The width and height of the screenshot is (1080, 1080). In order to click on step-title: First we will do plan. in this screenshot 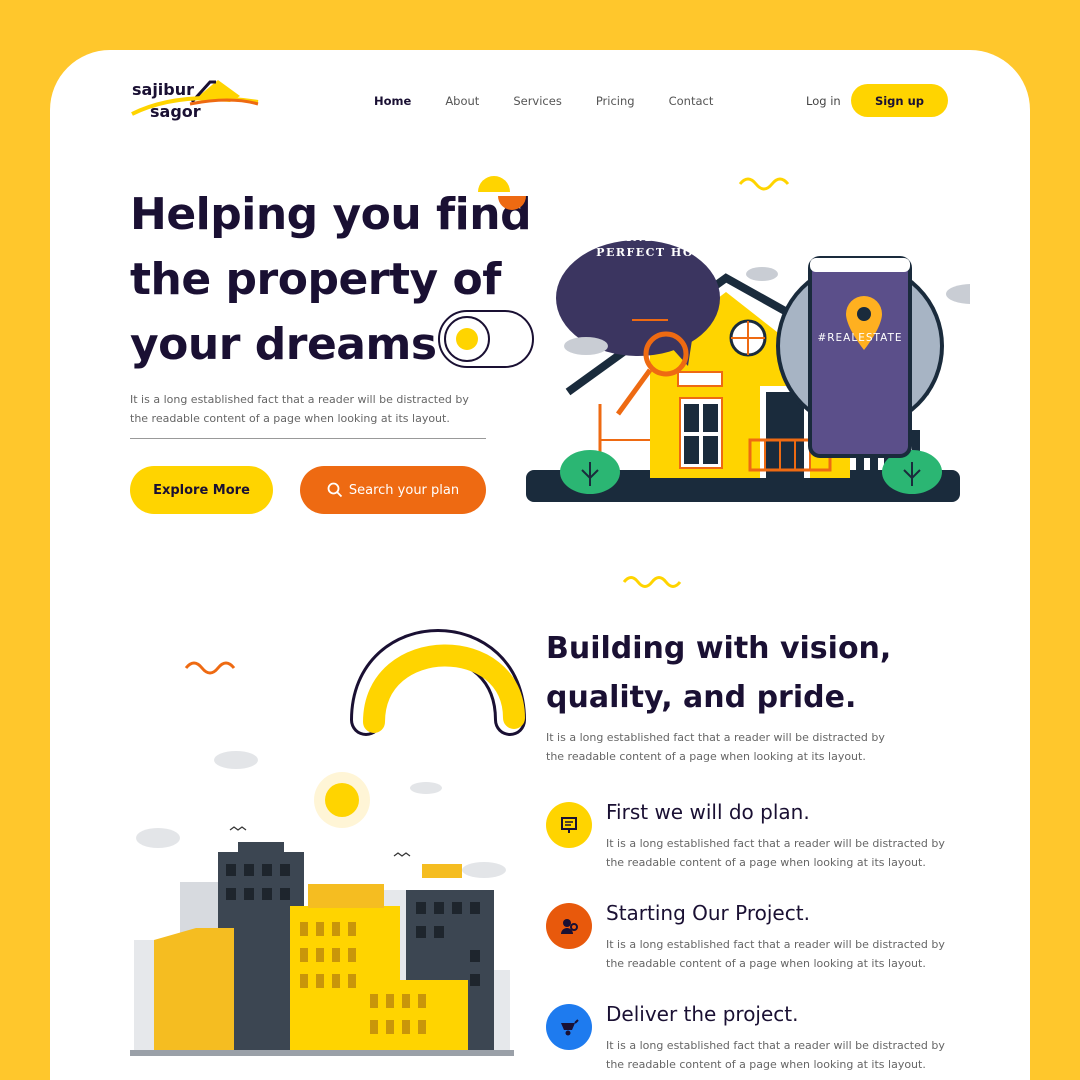, I will do `click(708, 812)`.